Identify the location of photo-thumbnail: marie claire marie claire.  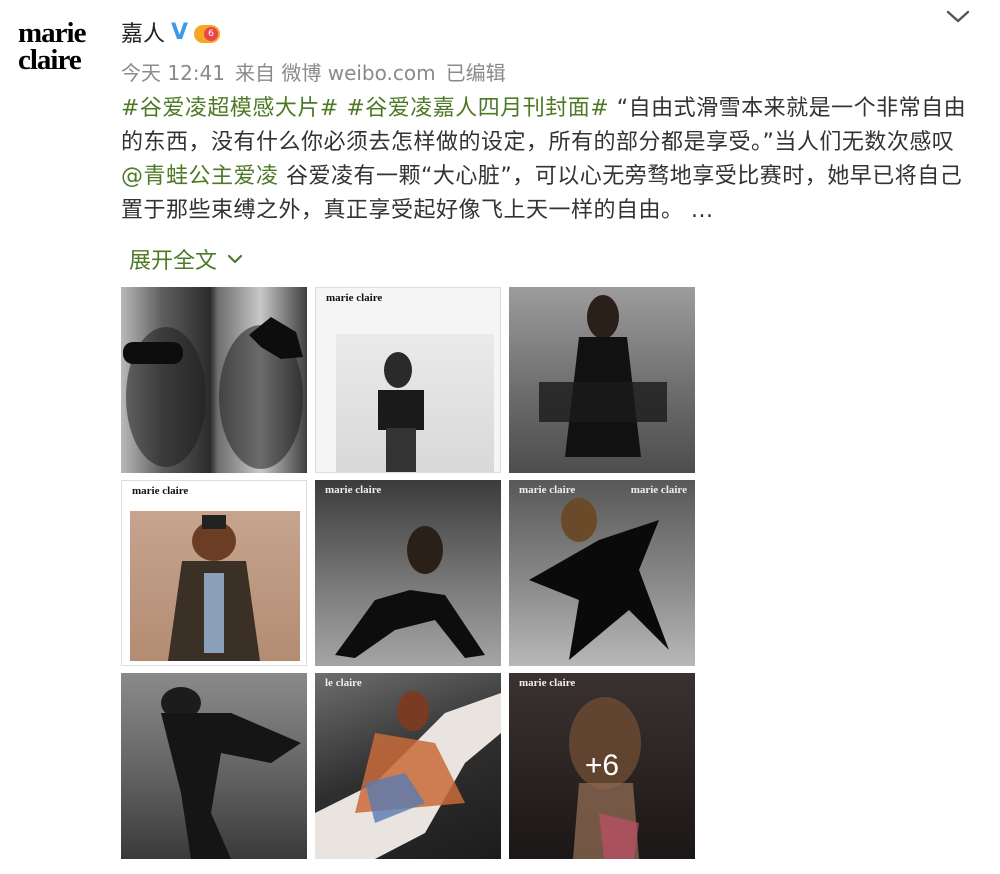
(602, 573).